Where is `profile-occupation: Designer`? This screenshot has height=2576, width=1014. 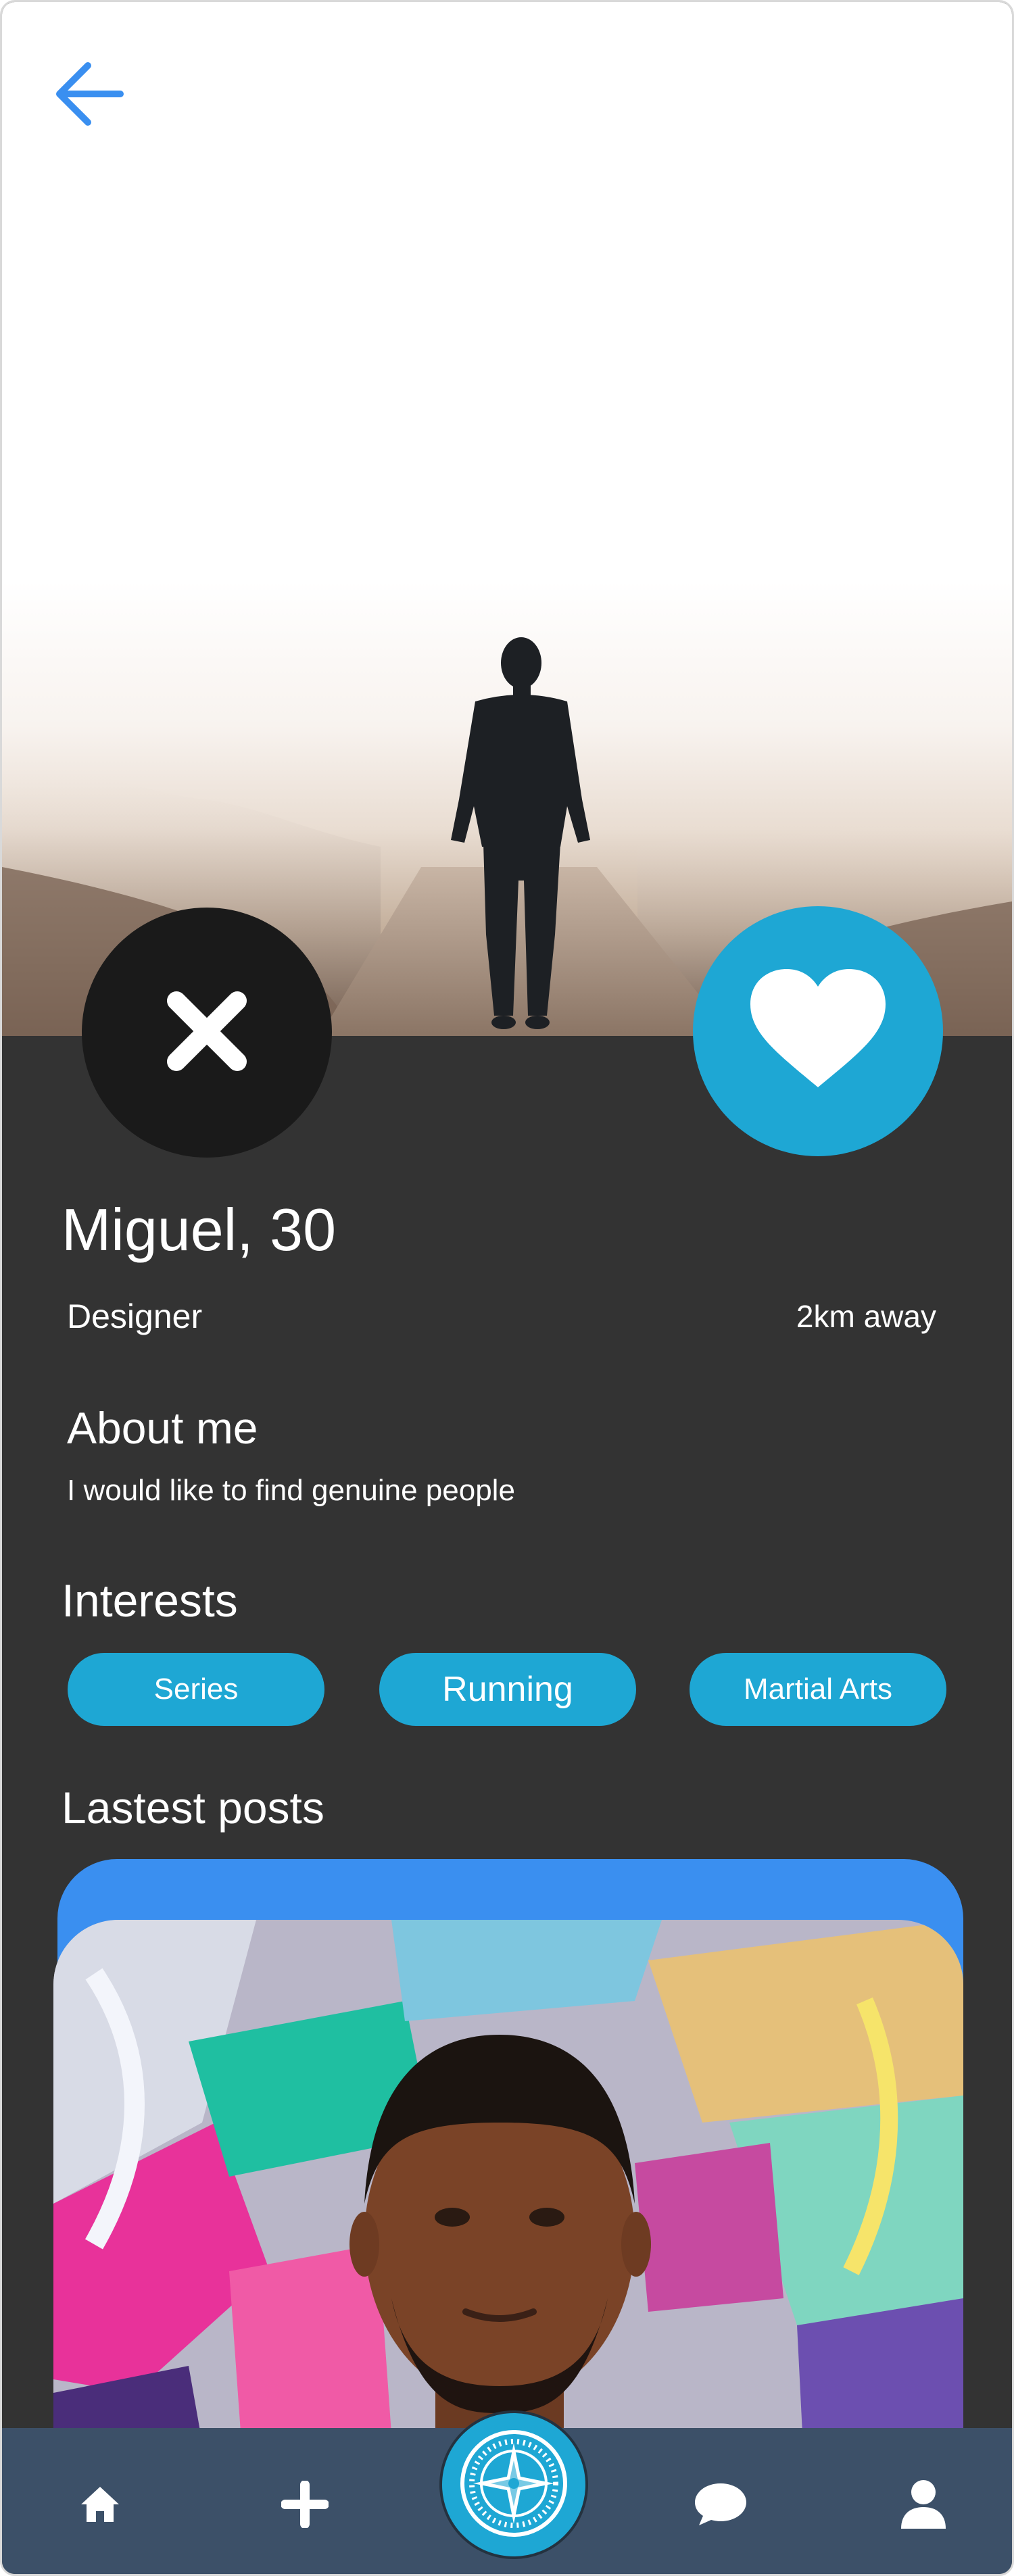
profile-occupation: Designer is located at coordinates (135, 1316).